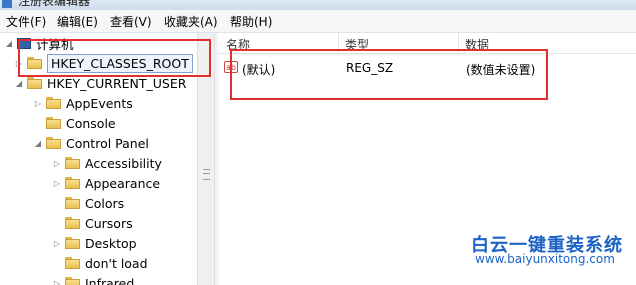 This screenshot has width=636, height=285. Describe the element at coordinates (88, 203) in the screenshot. I see `tree-node-colors: Colors` at that location.